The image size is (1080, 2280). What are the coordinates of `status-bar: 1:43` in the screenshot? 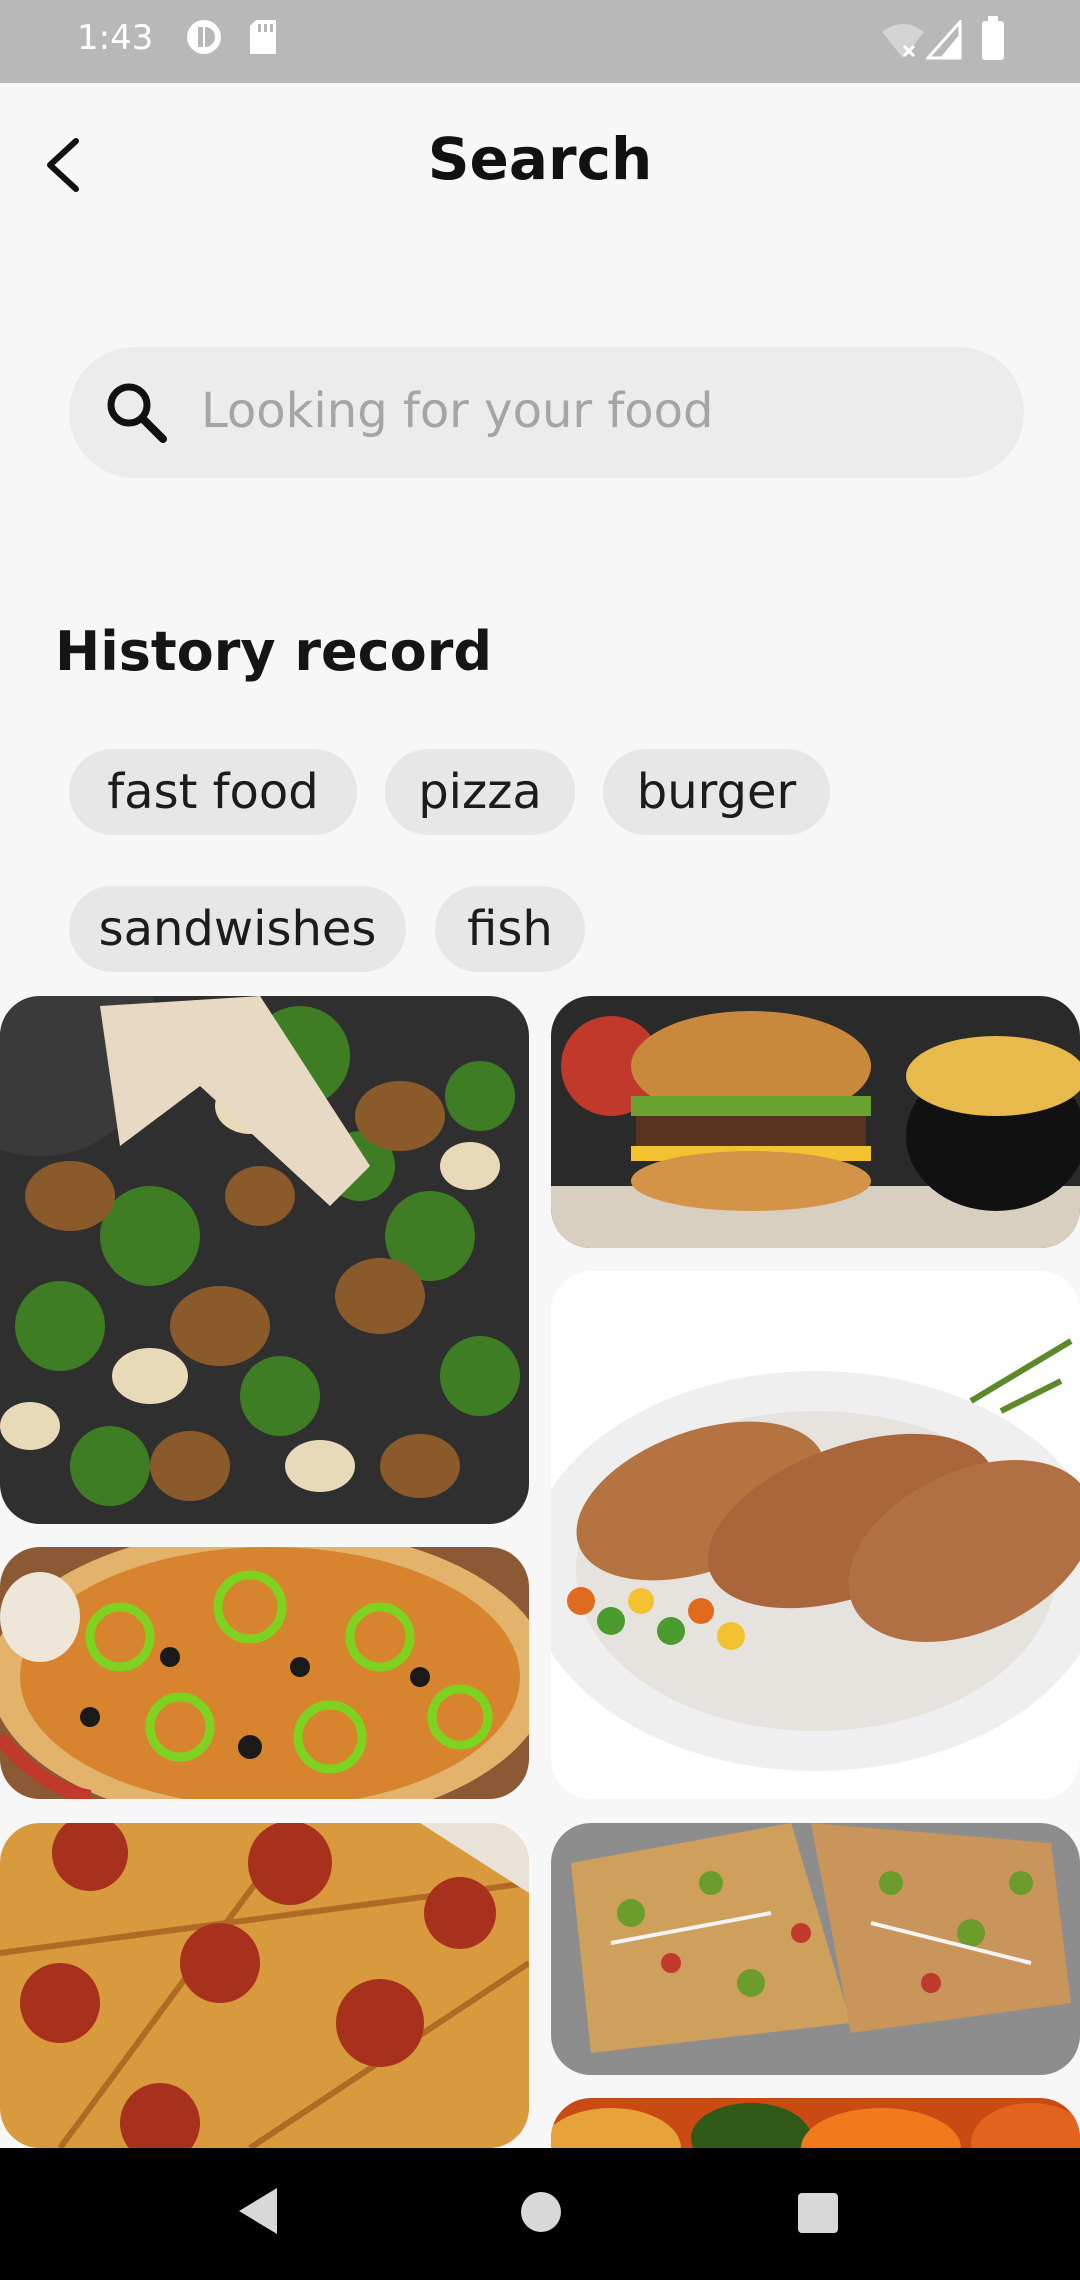 It's located at (540, 41).